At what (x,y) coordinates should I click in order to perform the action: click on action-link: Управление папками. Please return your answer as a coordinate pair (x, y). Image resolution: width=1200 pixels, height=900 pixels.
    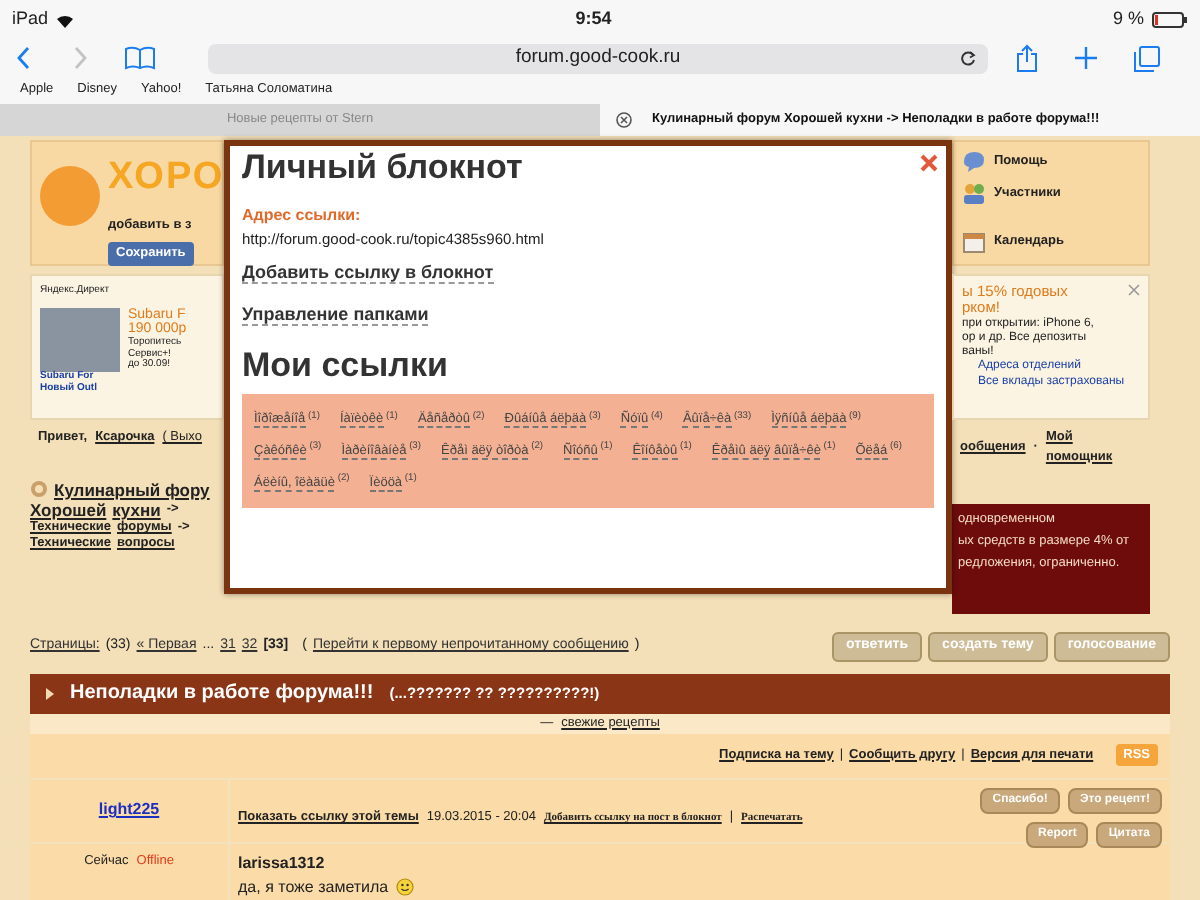
    Looking at the image, I should click on (335, 315).